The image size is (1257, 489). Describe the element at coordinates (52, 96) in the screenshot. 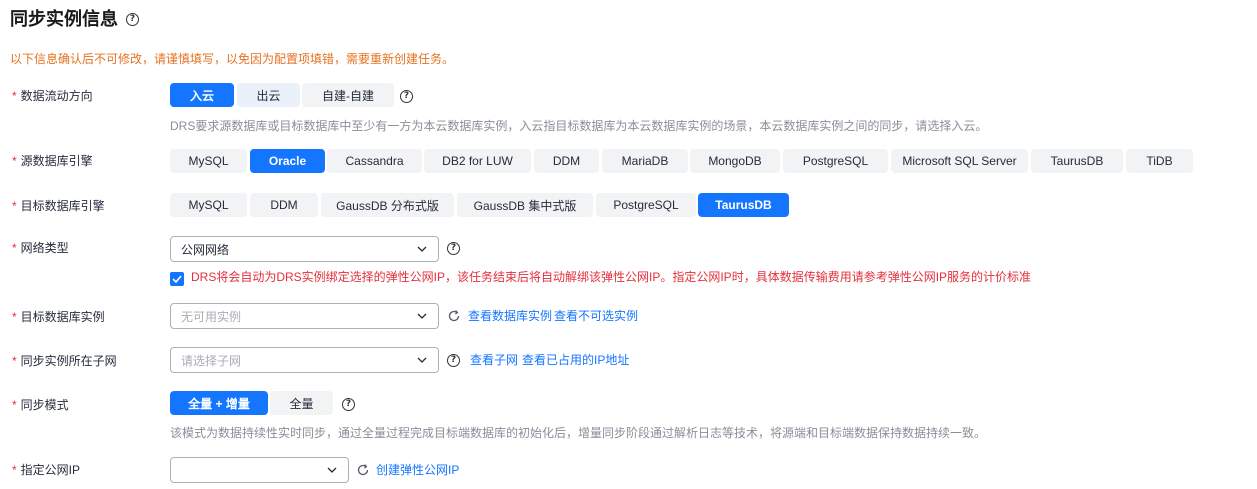

I see `flow-direction-label: * 数据流动方向` at that location.